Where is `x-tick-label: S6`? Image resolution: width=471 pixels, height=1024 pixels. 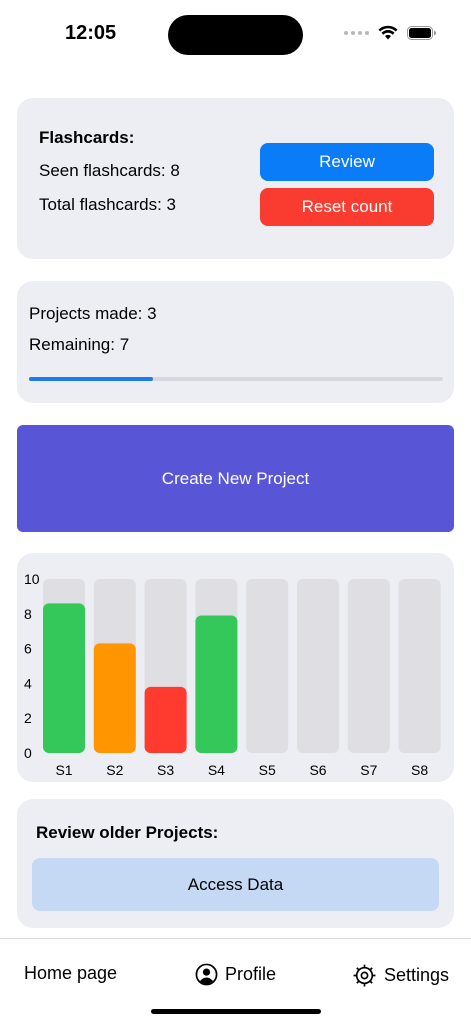
x-tick-label: S6 is located at coordinates (317, 770).